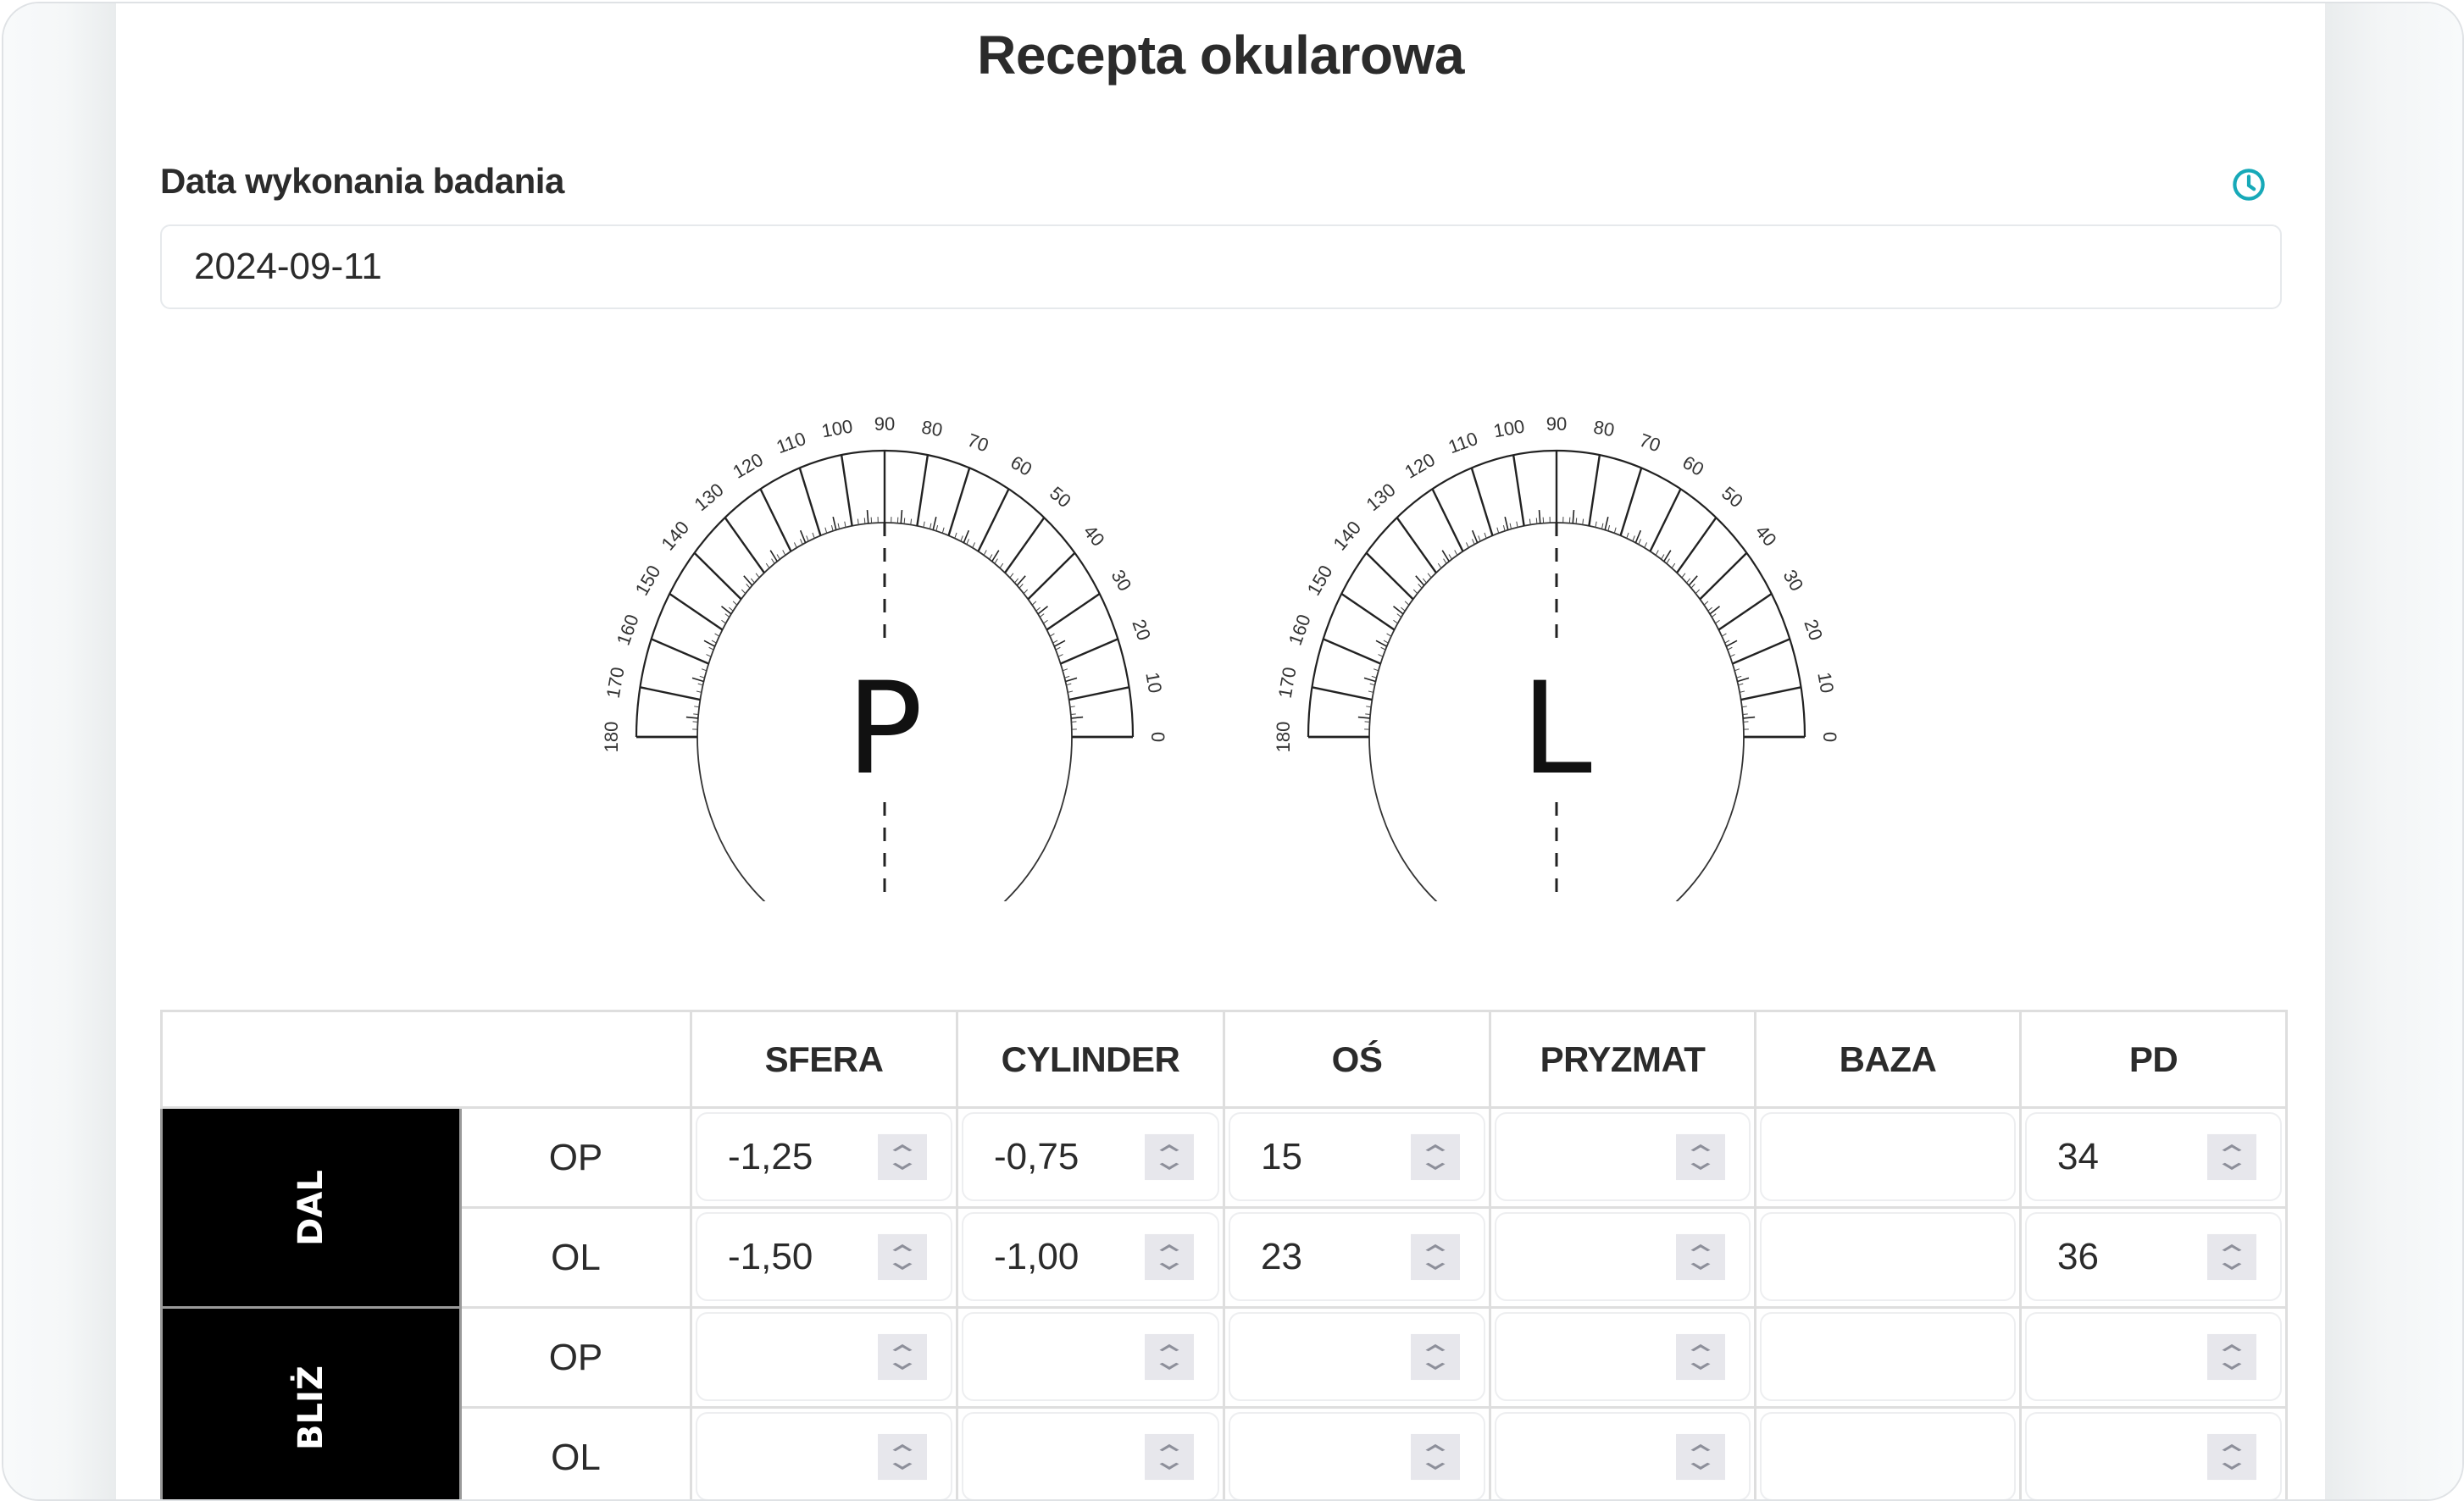 The width and height of the screenshot is (2464, 1501). I want to click on pd-input: 36, so click(2154, 1256).